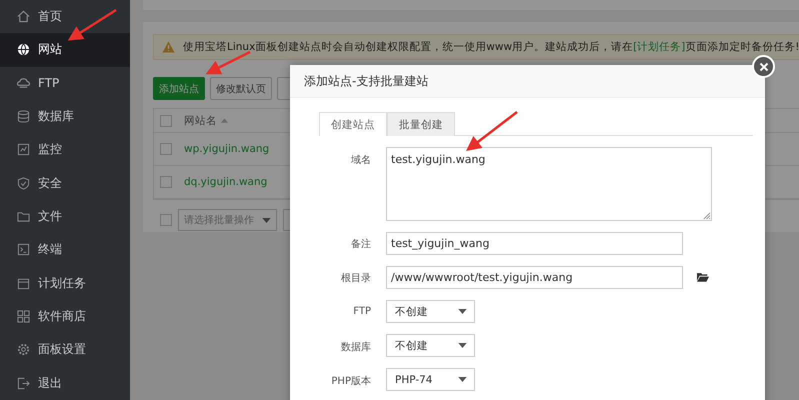  Describe the element at coordinates (361, 311) in the screenshot. I see `field-label: FTP` at that location.